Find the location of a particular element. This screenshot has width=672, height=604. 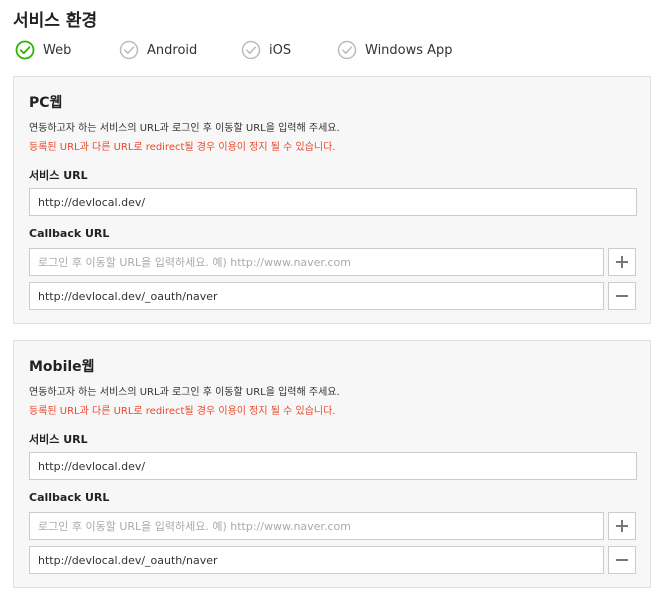

mobile-callback-url-new-input is located at coordinates (316, 526).